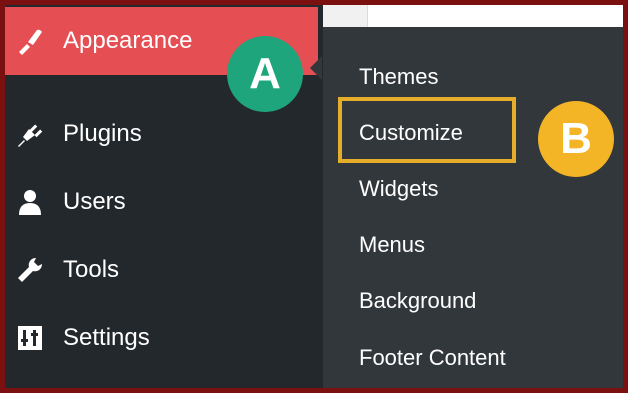  Describe the element at coordinates (91, 269) in the screenshot. I see `sidebar-item-label: Tools` at that location.